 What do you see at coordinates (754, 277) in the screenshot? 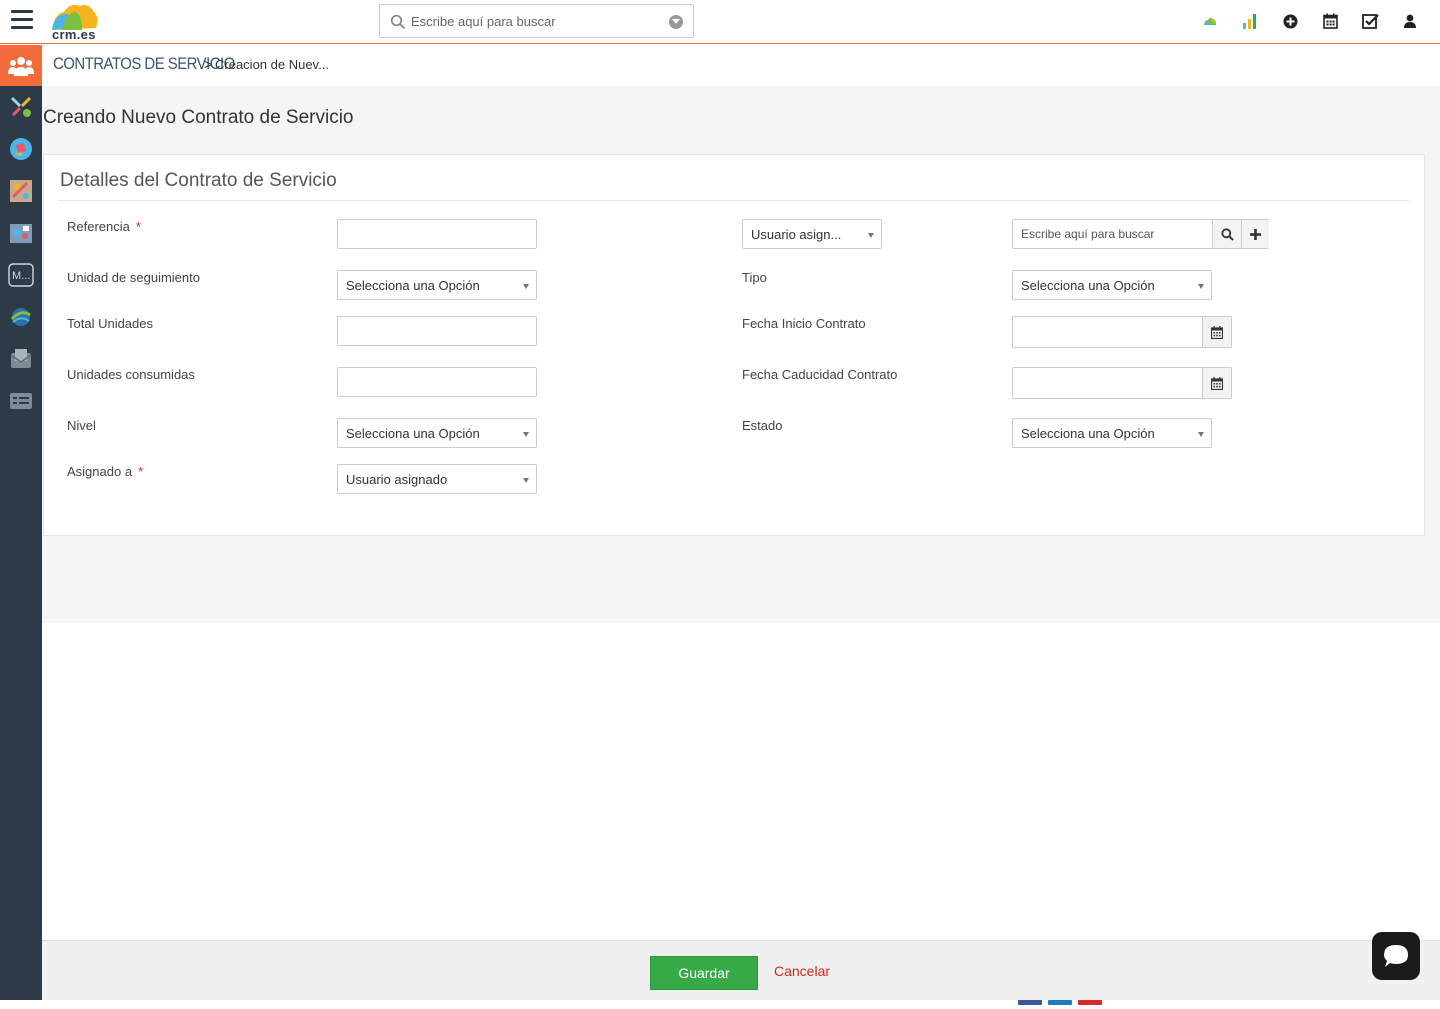
I see `tipo-label: Tipo` at bounding box center [754, 277].